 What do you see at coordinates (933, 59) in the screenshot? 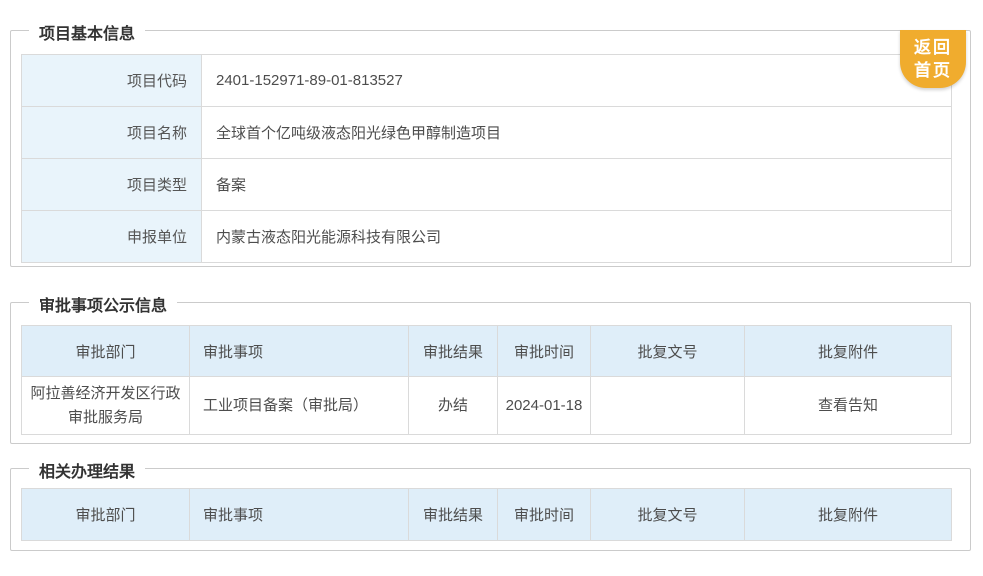
I see `back-to-home-button: 返回 首页` at bounding box center [933, 59].